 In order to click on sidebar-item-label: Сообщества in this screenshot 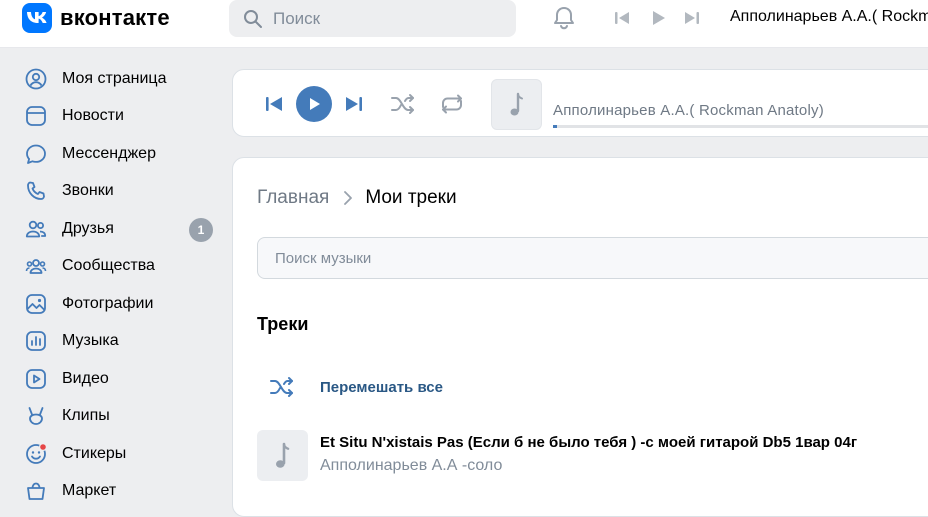, I will do `click(108, 266)`.